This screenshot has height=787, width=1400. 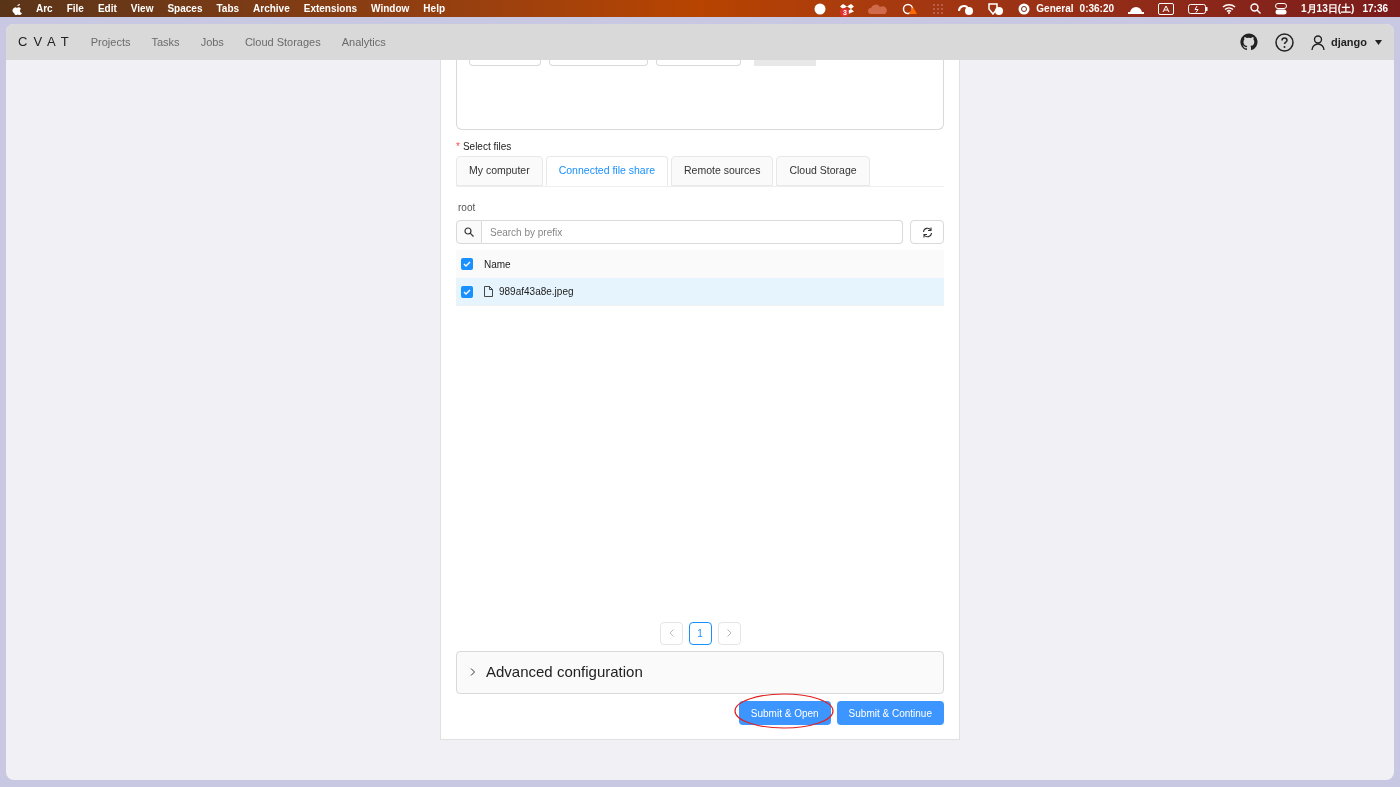 I want to click on info-badge-icon, so click(x=966, y=8).